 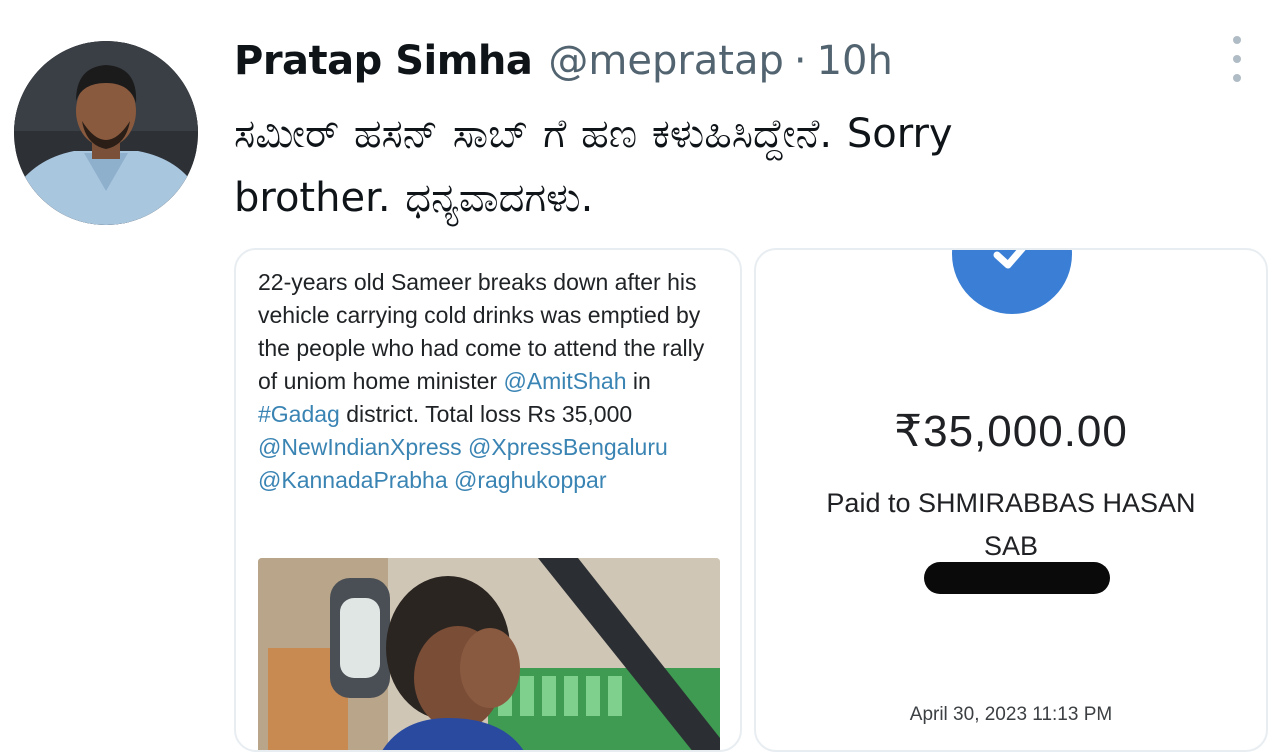 What do you see at coordinates (1011, 524) in the screenshot?
I see `payee-name: Paid to SHMIRABBAS HASAN SAB` at bounding box center [1011, 524].